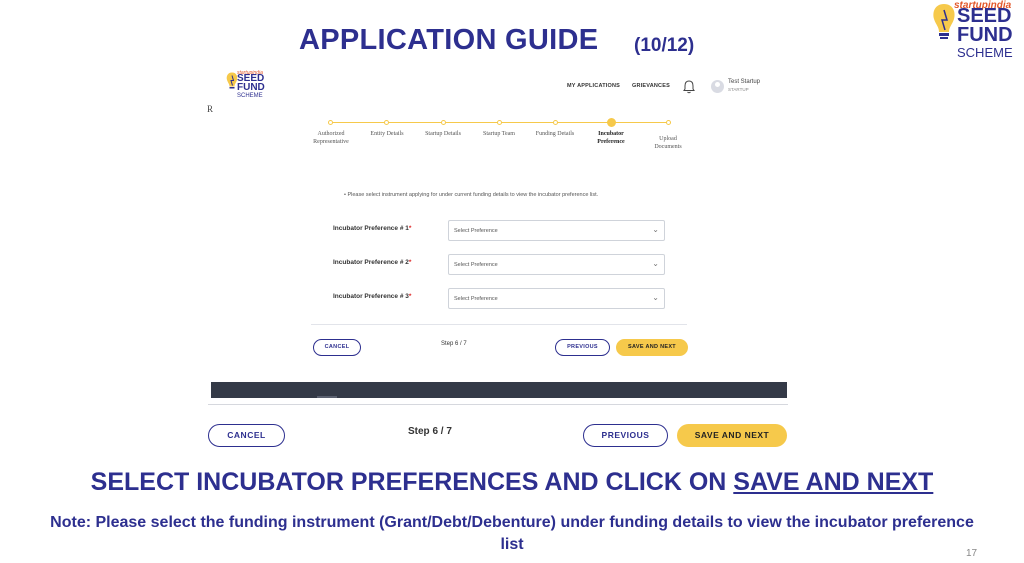  I want to click on seed-fund-logo: startupindia SEED FUND SCHEME, so click(974, 32).